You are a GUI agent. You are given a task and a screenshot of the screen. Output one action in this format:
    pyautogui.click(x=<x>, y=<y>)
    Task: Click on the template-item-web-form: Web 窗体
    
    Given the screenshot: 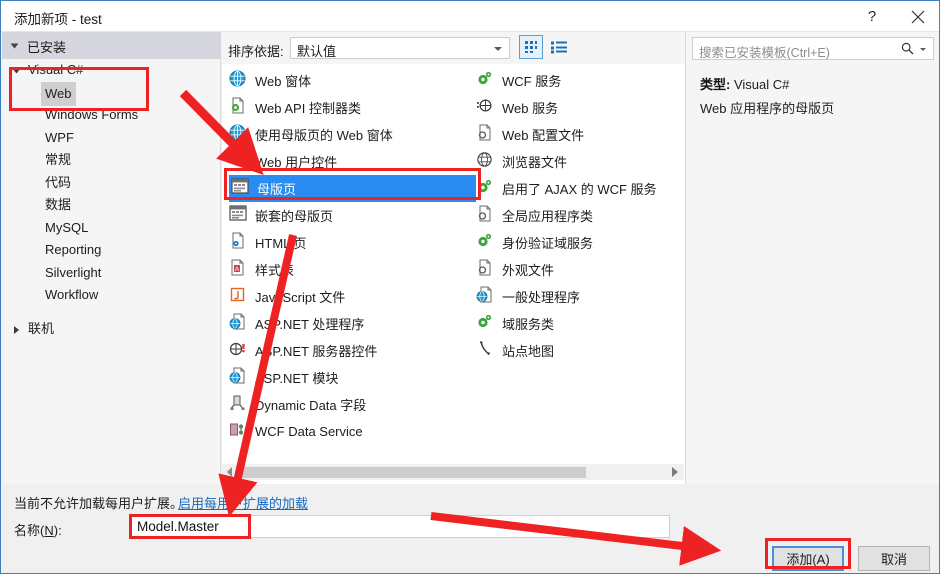 What is the action you would take?
    pyautogui.click(x=352, y=80)
    